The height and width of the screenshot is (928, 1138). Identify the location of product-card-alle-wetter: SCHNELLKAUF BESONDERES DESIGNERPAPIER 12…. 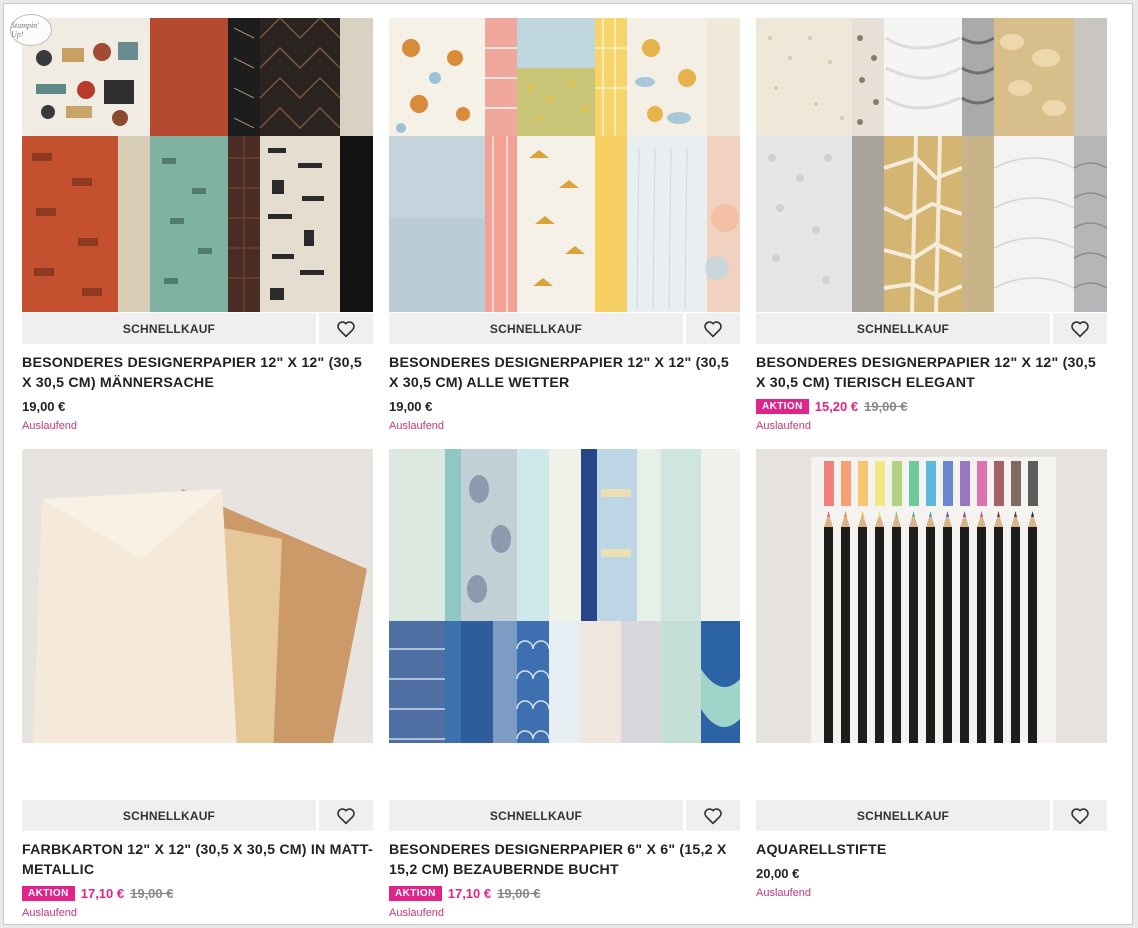
(564, 225).